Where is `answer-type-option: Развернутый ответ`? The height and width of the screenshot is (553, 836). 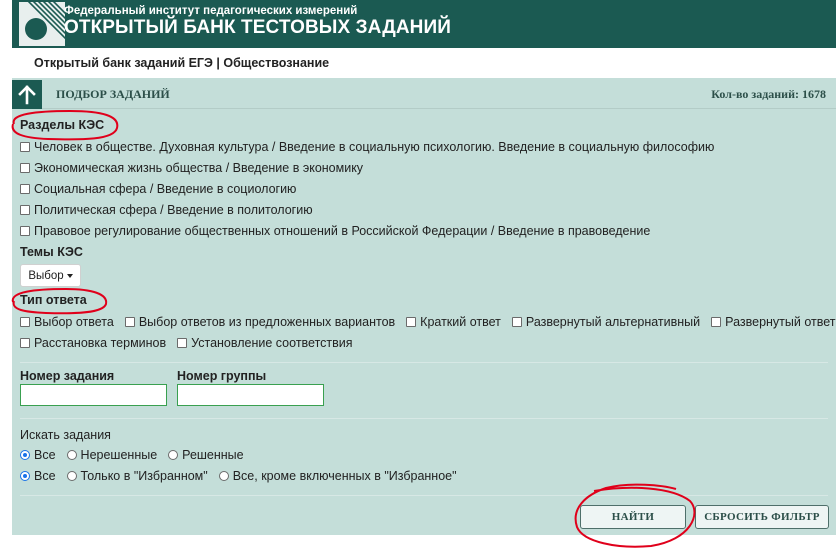 answer-type-option: Развернутый ответ is located at coordinates (780, 322).